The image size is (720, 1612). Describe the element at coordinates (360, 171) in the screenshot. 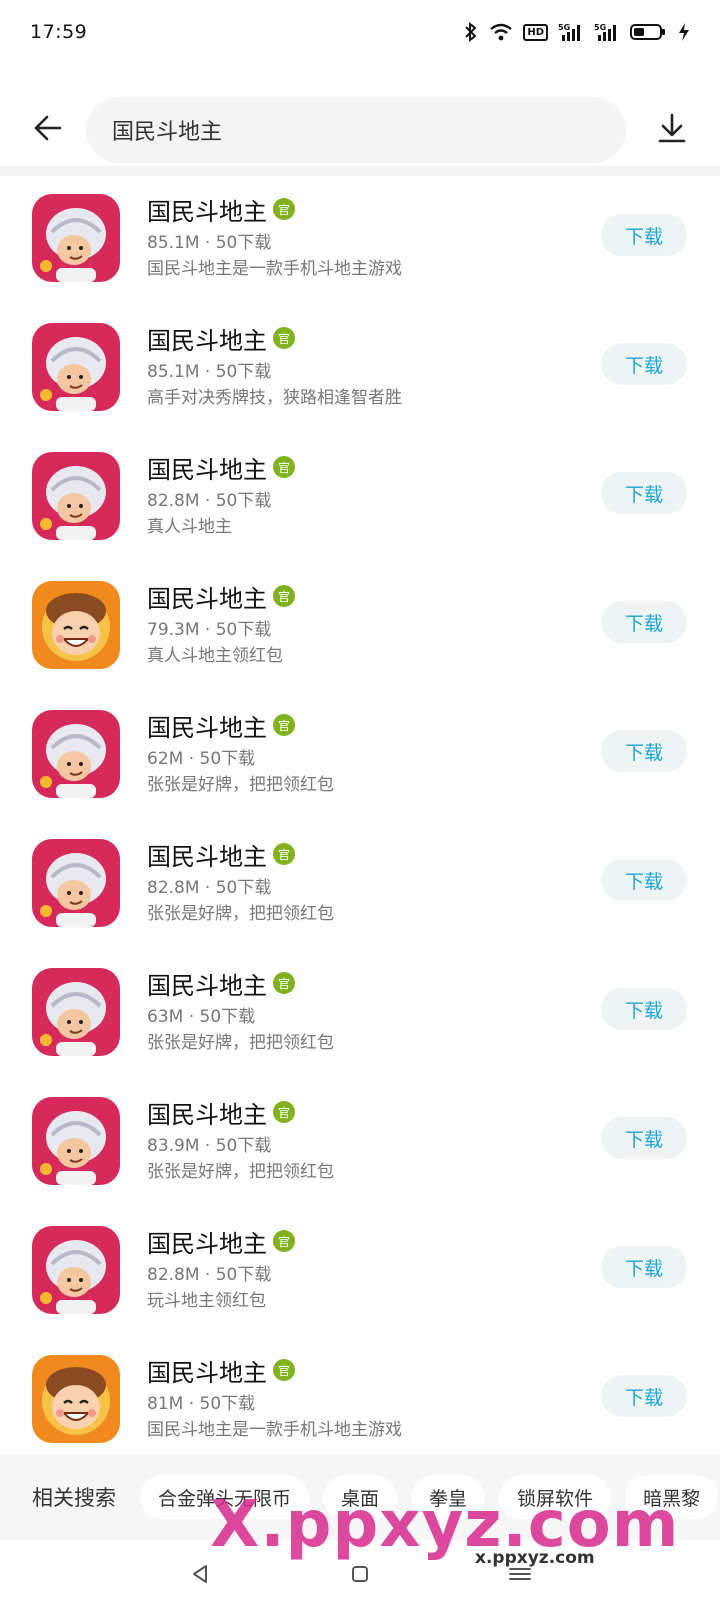

I see `header-divider` at that location.